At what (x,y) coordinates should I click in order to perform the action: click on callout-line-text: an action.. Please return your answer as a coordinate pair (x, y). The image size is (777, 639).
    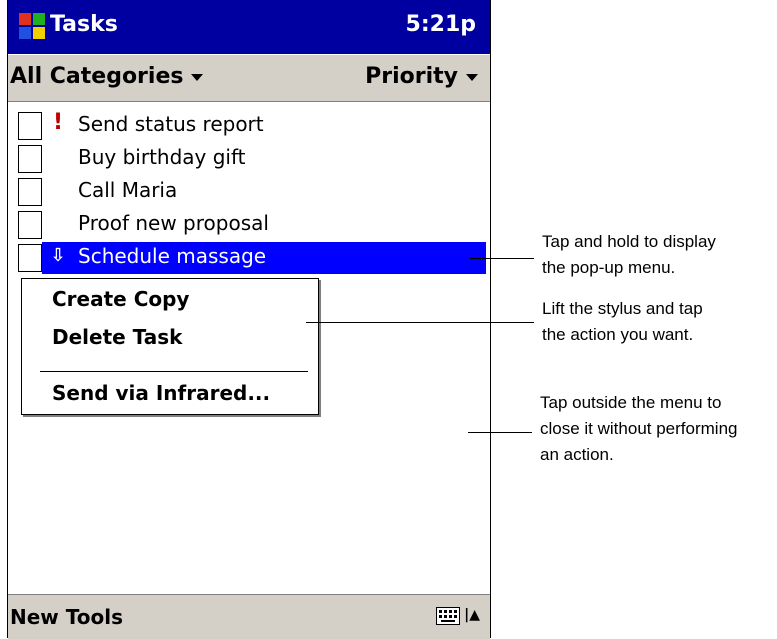
    Looking at the image, I should click on (577, 454).